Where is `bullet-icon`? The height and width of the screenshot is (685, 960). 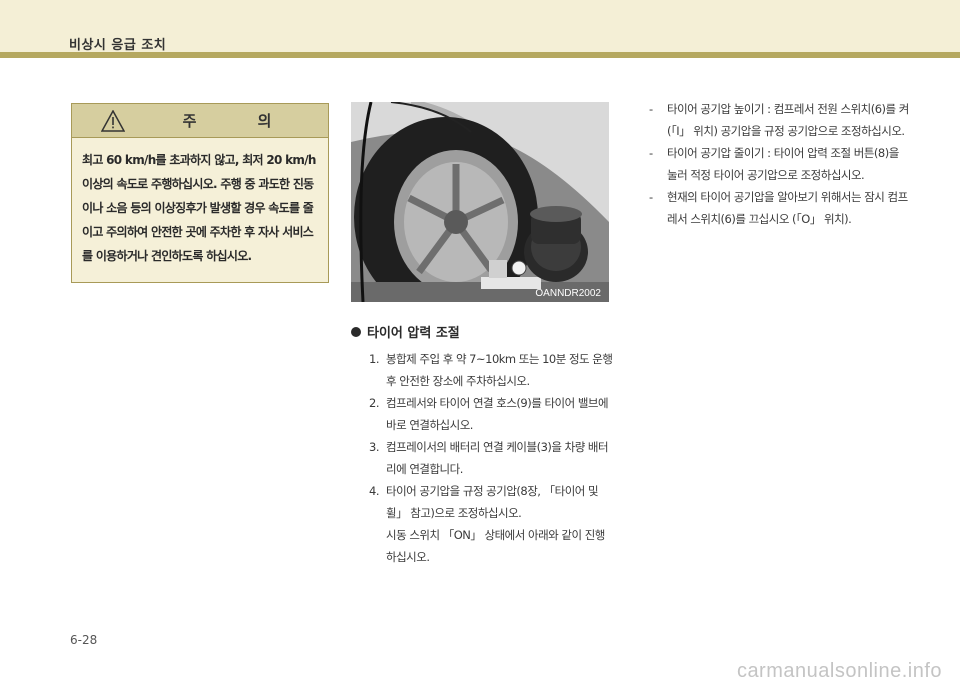 bullet-icon is located at coordinates (356, 331).